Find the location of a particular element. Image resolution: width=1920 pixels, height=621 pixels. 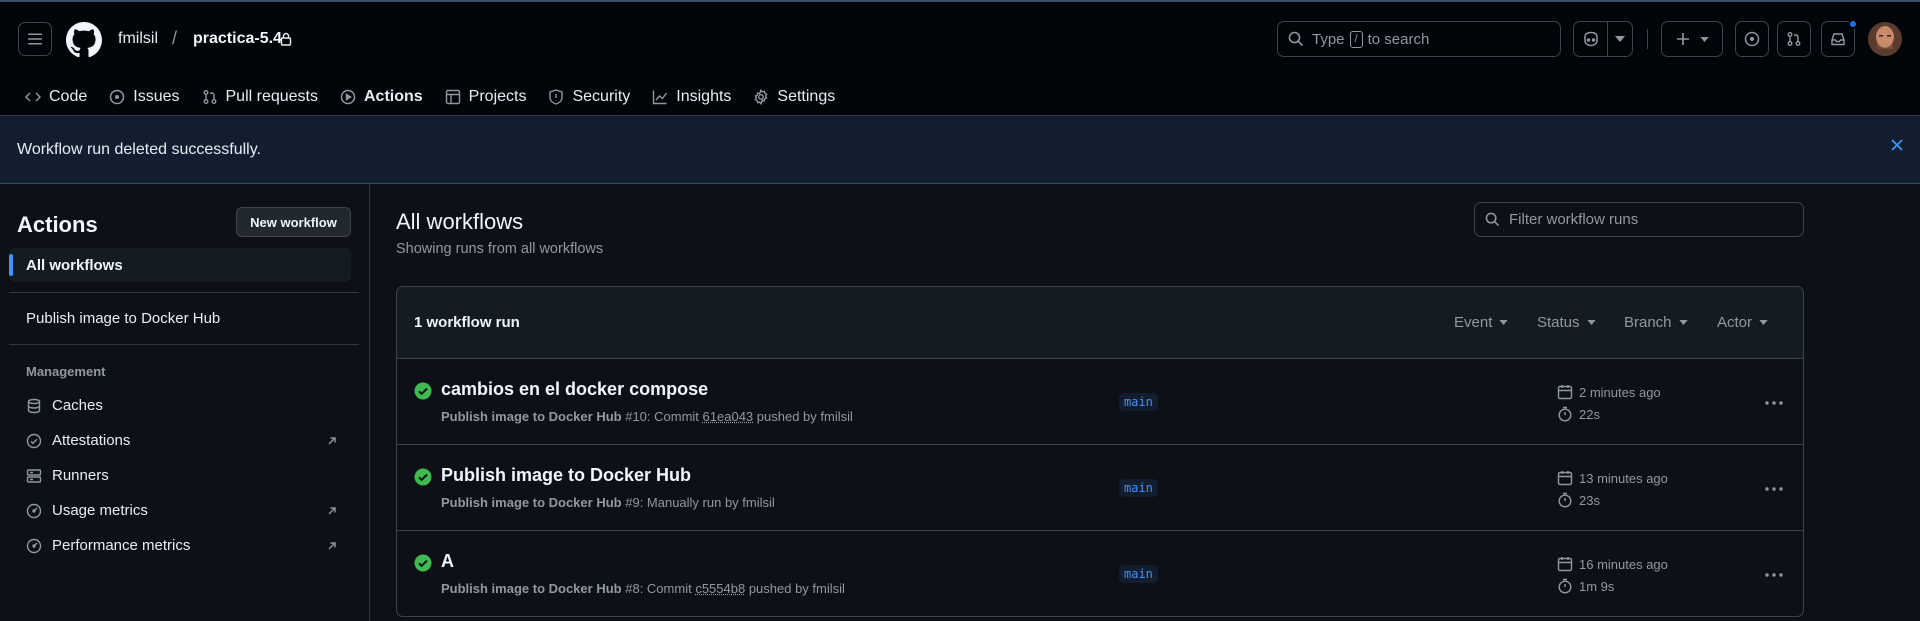

create-new-button is located at coordinates (1692, 39).